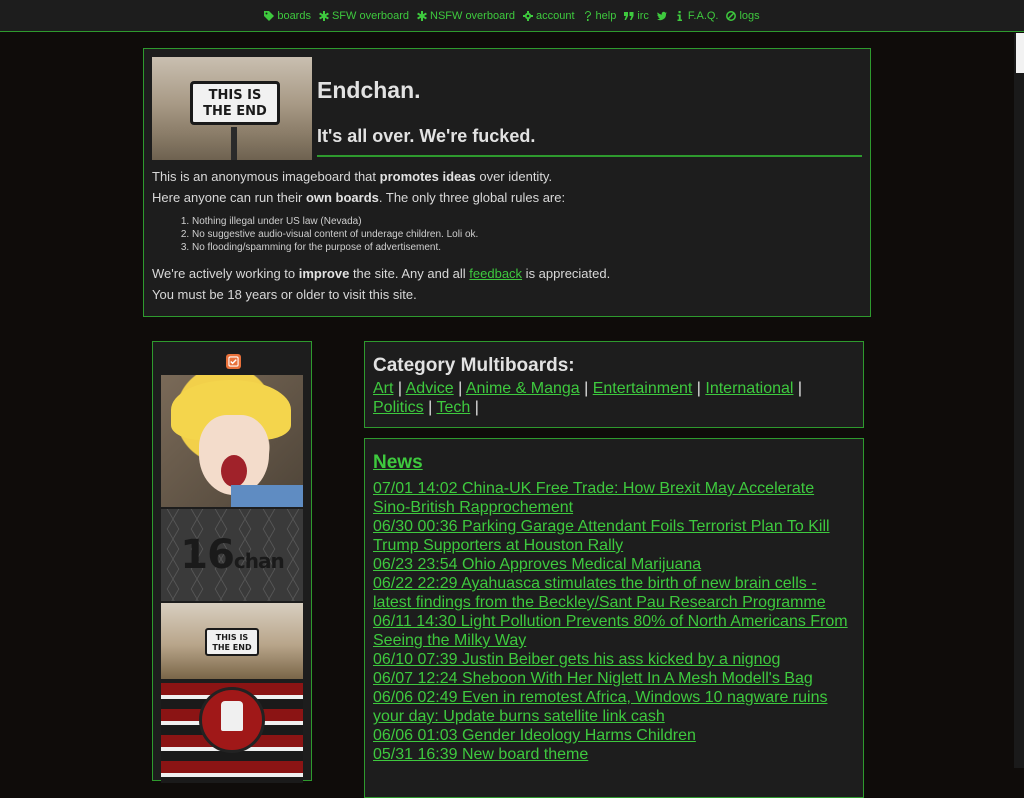 The image size is (1024, 798). What do you see at coordinates (1019, 400) in the screenshot?
I see `scrollbar` at bounding box center [1019, 400].